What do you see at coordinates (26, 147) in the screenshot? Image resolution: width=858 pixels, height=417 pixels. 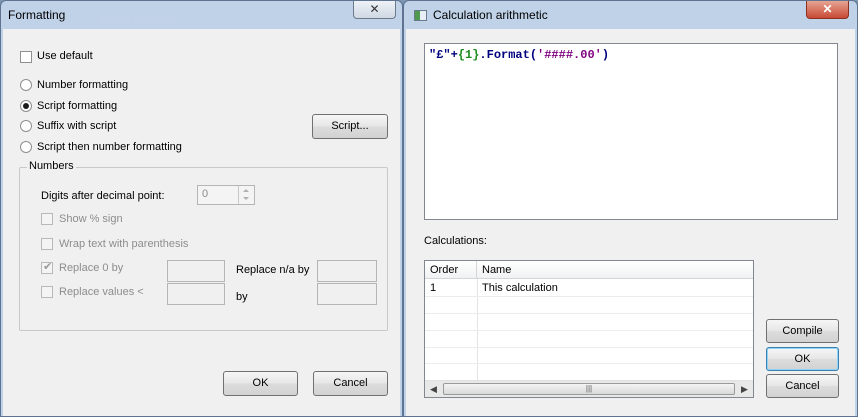 I see `script-then-number-radio` at bounding box center [26, 147].